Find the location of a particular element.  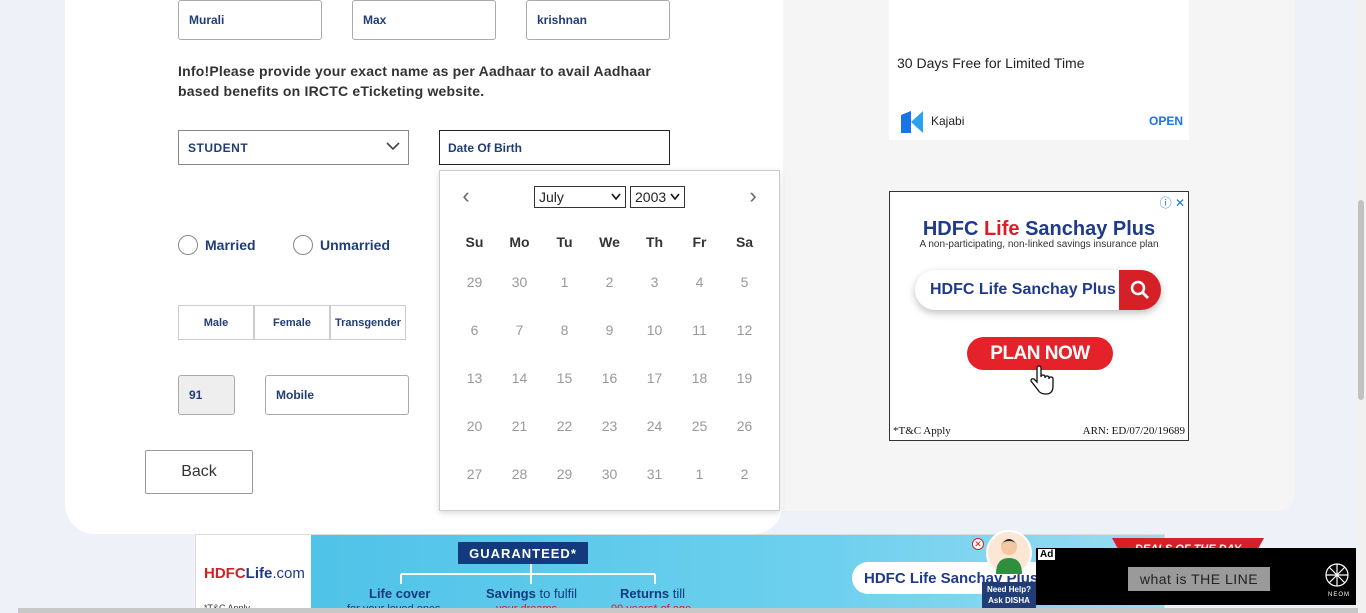

gender-female-button: Female is located at coordinates (292, 322).